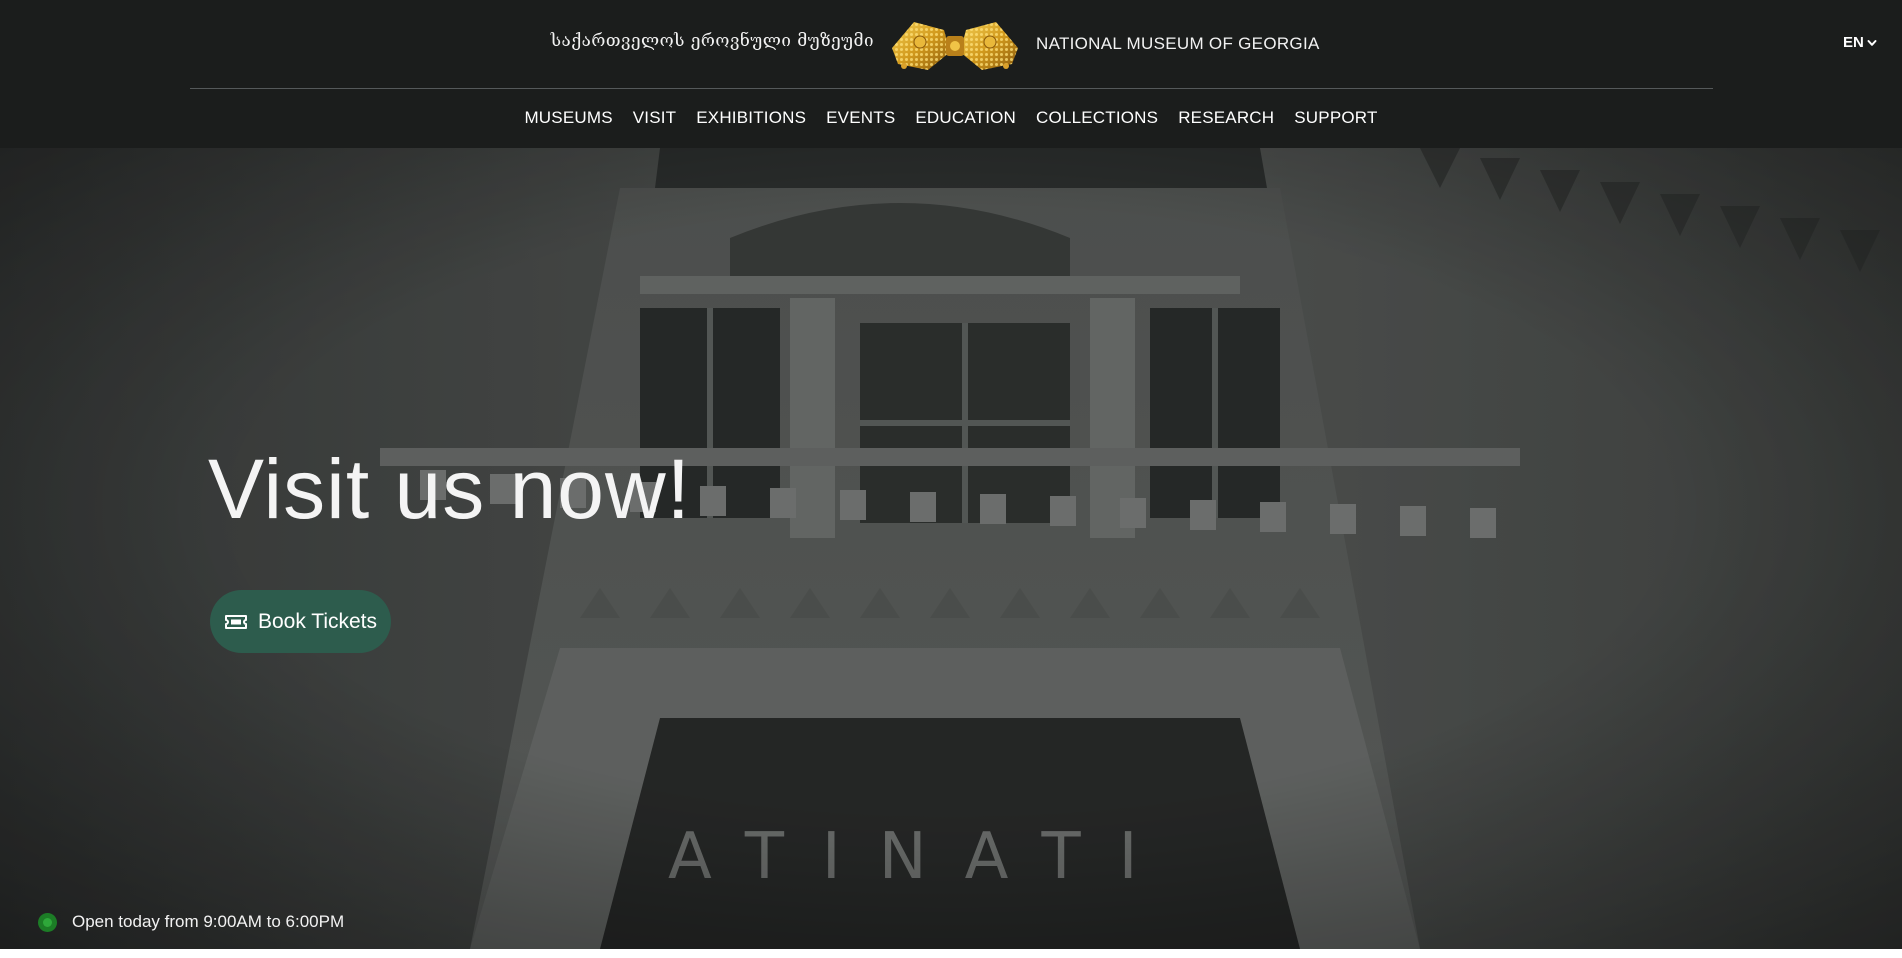 The height and width of the screenshot is (958, 1902). What do you see at coordinates (655, 118) in the screenshot?
I see `nav-item-visit: VISIT` at bounding box center [655, 118].